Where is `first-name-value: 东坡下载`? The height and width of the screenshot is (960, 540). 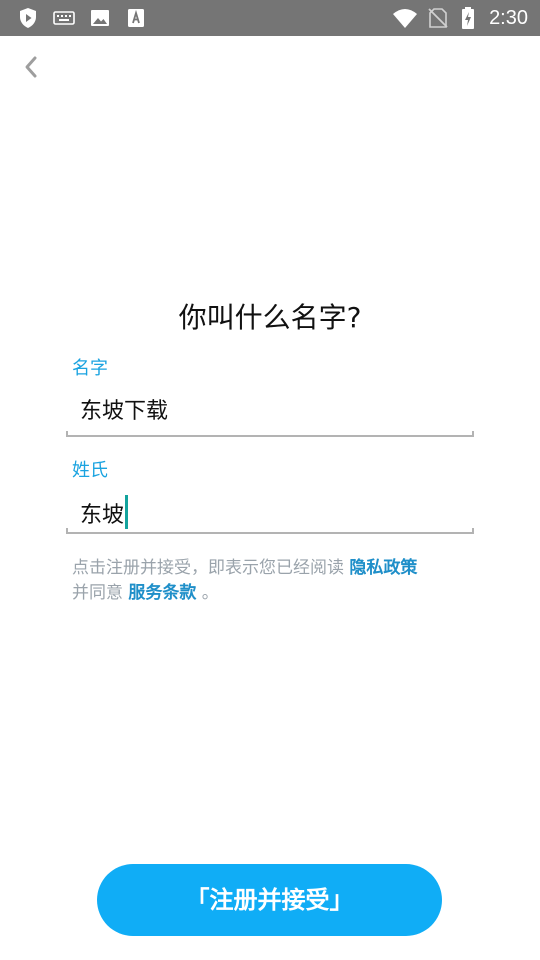 first-name-value: 东坡下载 is located at coordinates (124, 411).